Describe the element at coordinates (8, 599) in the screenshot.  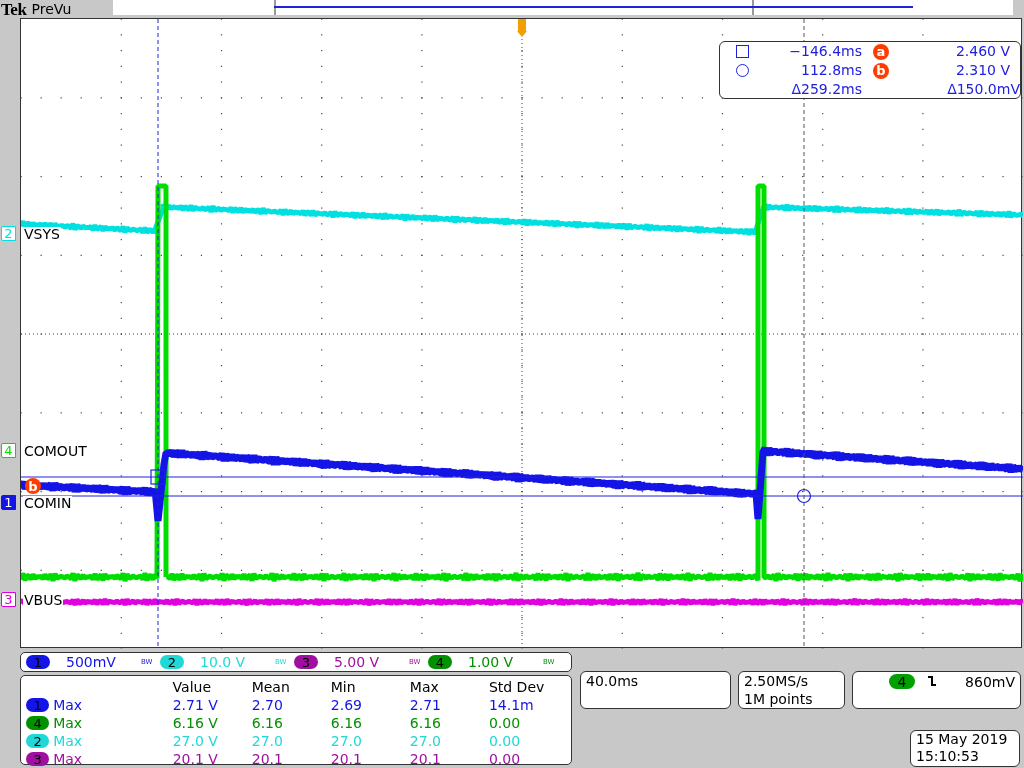
I see `channel-marker: 3` at that location.